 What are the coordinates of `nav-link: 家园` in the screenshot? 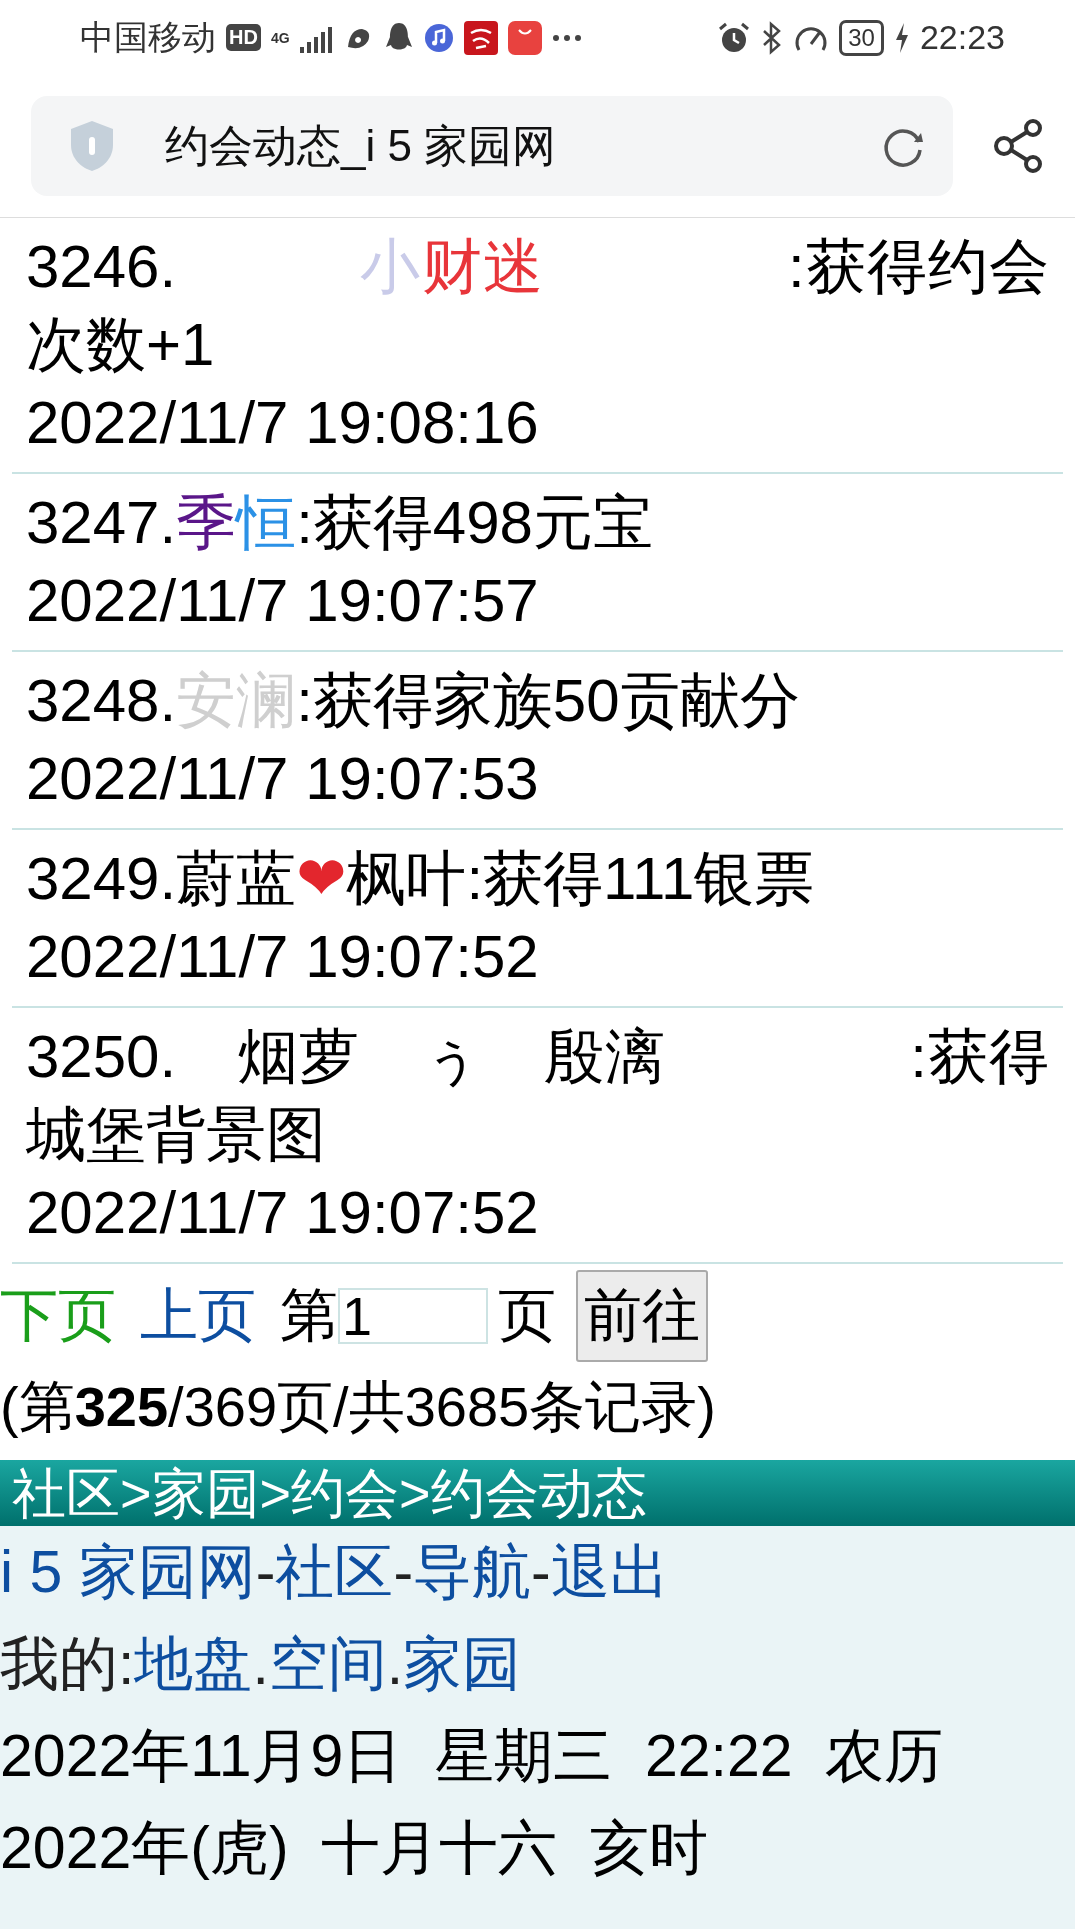 It's located at (462, 1664).